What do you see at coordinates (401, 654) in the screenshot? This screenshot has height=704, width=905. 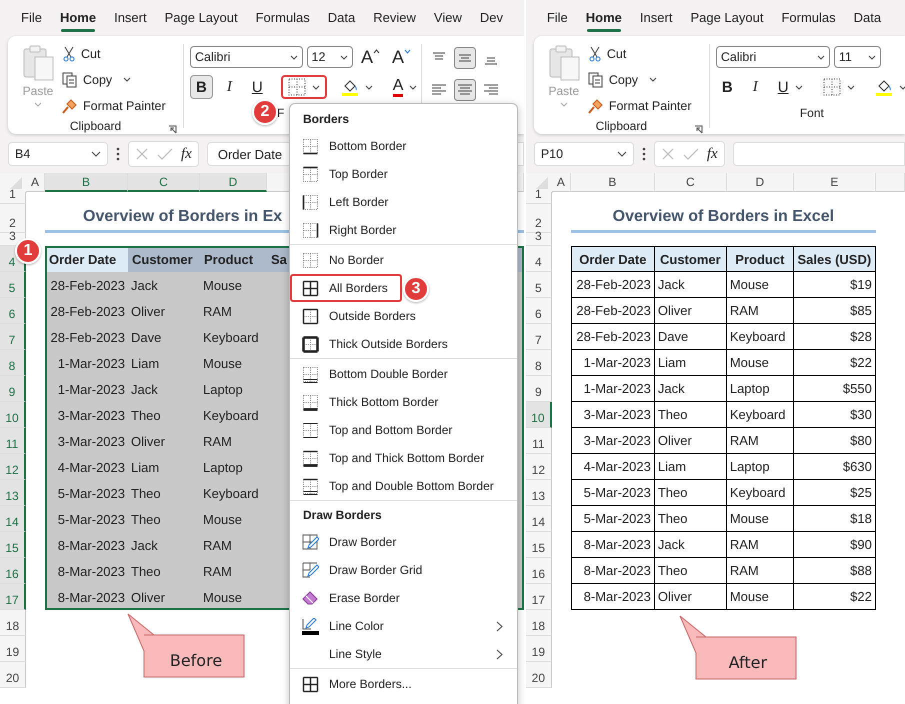 I see `menu-item: Line Style` at bounding box center [401, 654].